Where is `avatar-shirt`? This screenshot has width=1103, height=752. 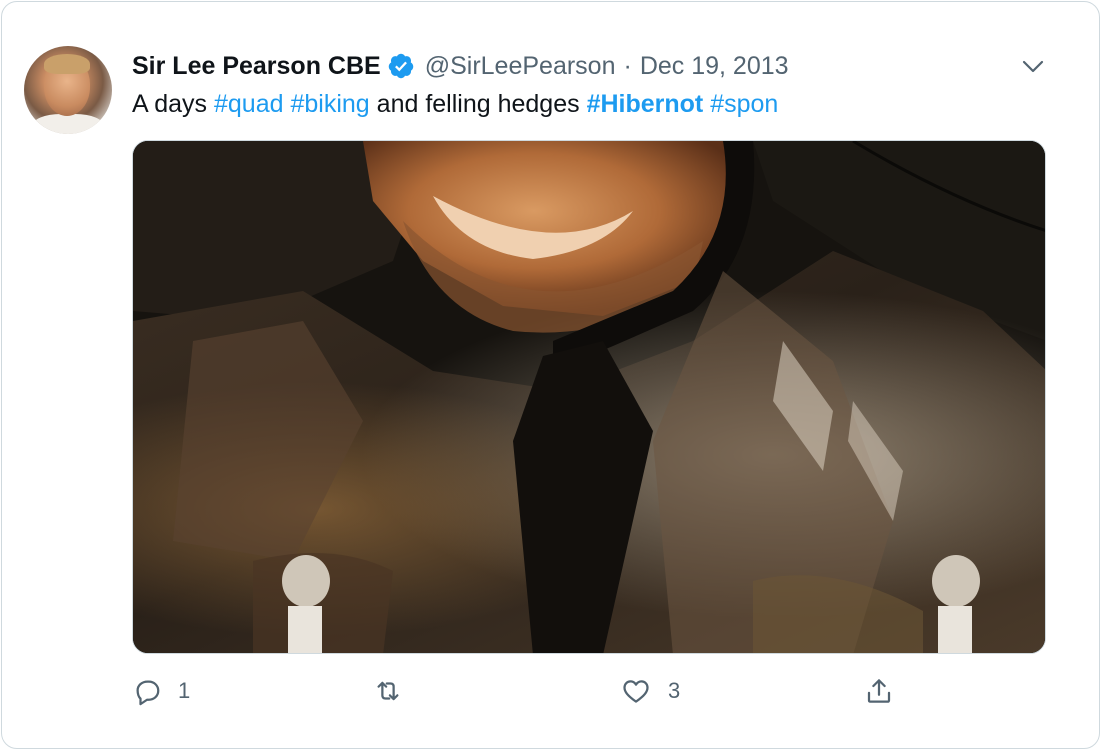
avatar-shirt is located at coordinates (68, 124).